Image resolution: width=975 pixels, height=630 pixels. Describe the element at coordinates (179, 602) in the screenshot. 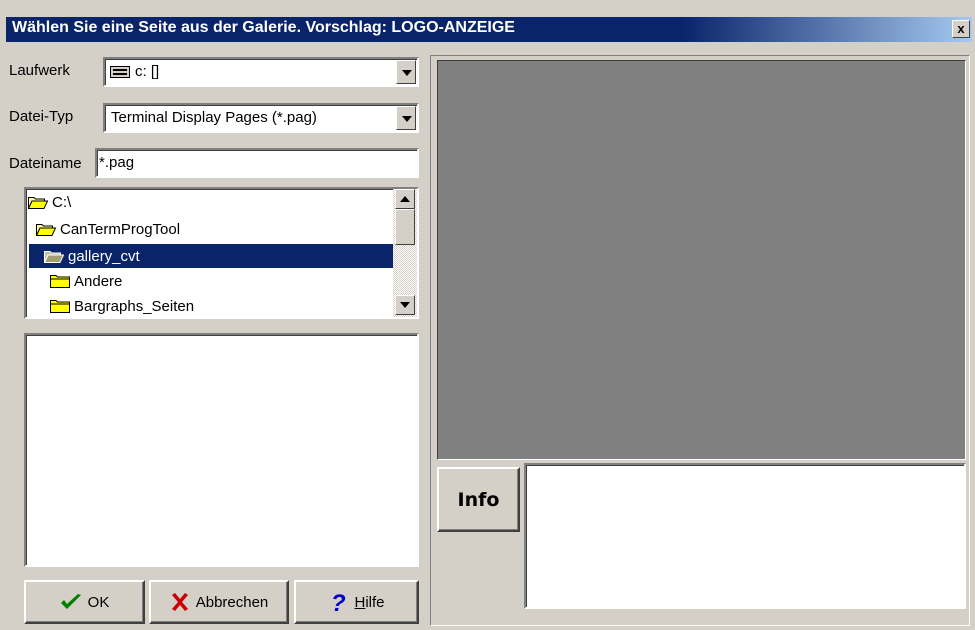

I see `cancel-x-icon` at that location.